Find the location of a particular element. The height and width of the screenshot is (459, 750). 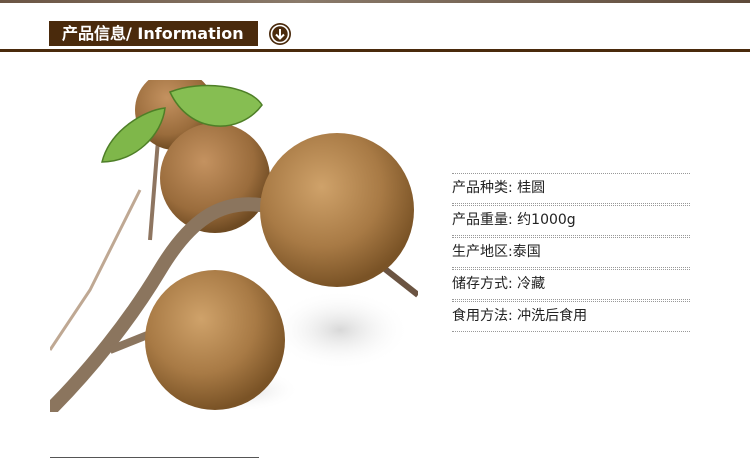

section-title: 产品信息/ Information is located at coordinates (153, 33).